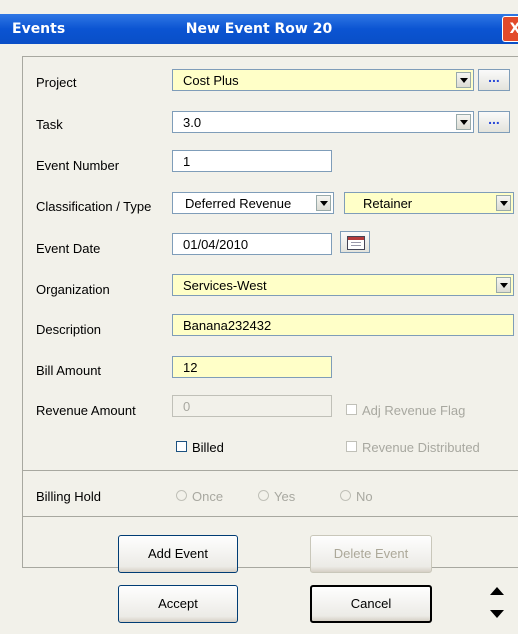 The image size is (518, 634). What do you see at coordinates (263, 495) in the screenshot?
I see `billing-hold-yes-radio` at bounding box center [263, 495].